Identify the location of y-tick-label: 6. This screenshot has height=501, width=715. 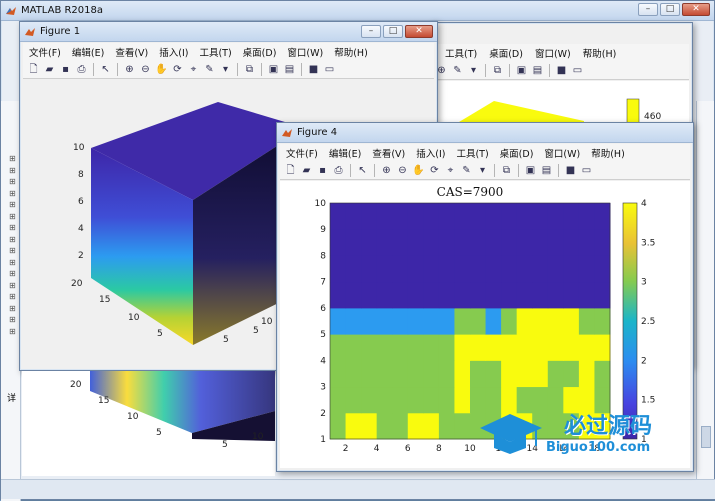
(323, 309).